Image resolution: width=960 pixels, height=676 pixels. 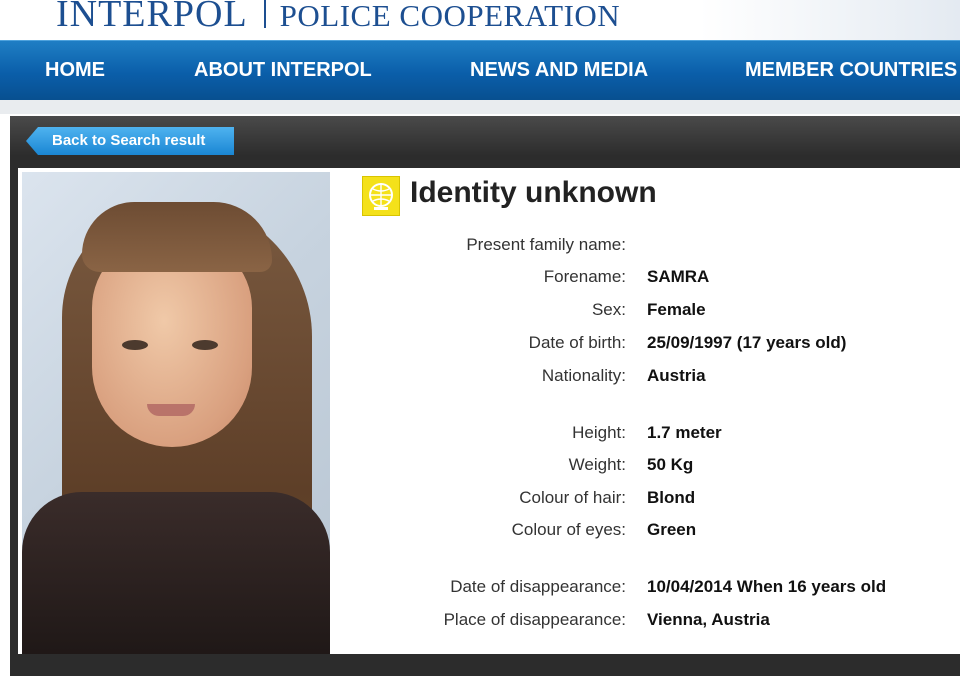 I want to click on field-label: Date of birth:, so click(x=577, y=342).